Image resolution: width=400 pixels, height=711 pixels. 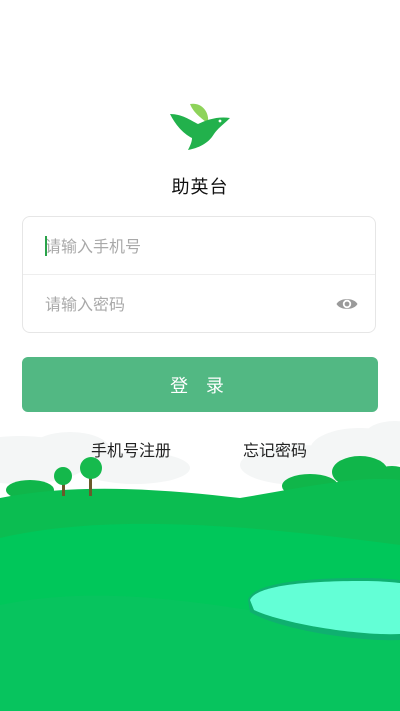 What do you see at coordinates (200, 126) in the screenshot?
I see `bird-logo-icon` at bounding box center [200, 126].